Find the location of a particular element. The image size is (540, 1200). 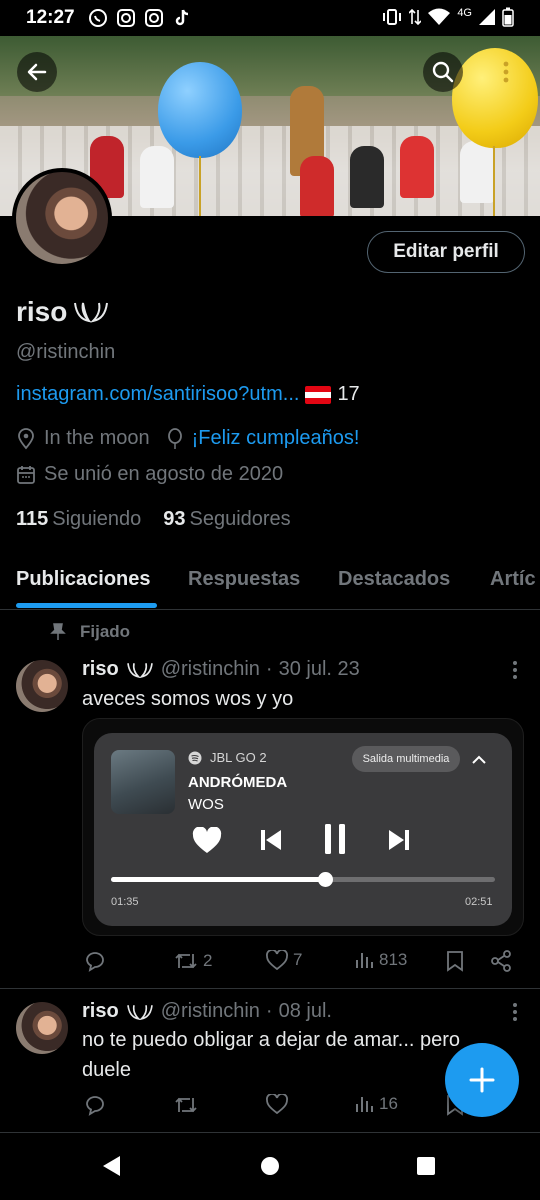

views-icon is located at coordinates (364, 960).